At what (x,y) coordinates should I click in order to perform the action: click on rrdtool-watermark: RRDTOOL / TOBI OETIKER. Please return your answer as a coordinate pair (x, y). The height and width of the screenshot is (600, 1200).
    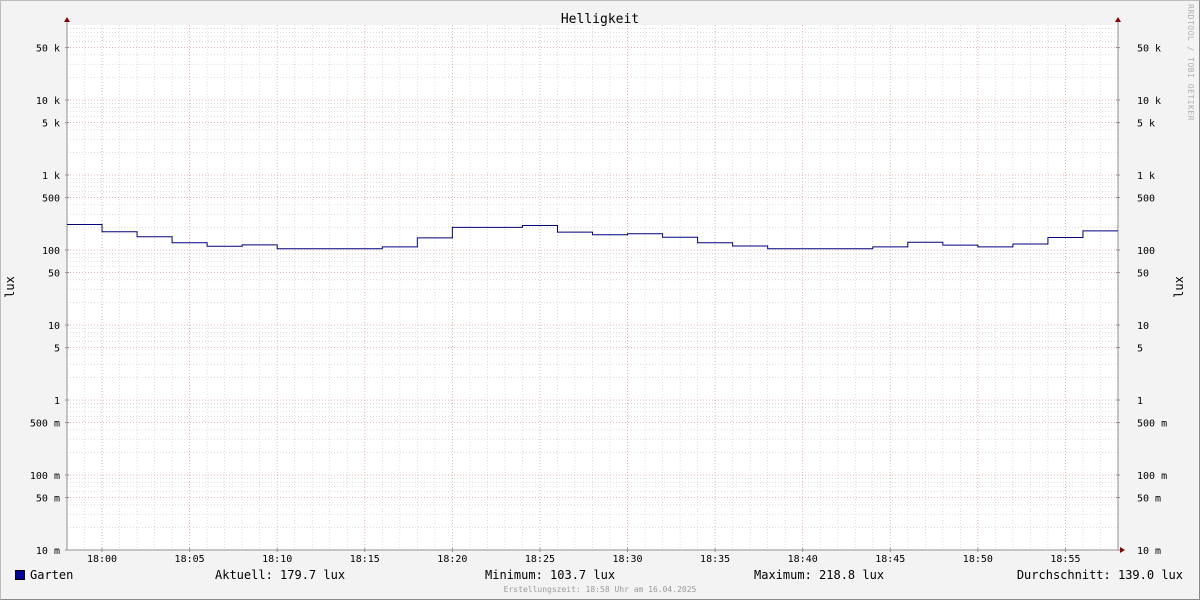
    Looking at the image, I should click on (1190, 62).